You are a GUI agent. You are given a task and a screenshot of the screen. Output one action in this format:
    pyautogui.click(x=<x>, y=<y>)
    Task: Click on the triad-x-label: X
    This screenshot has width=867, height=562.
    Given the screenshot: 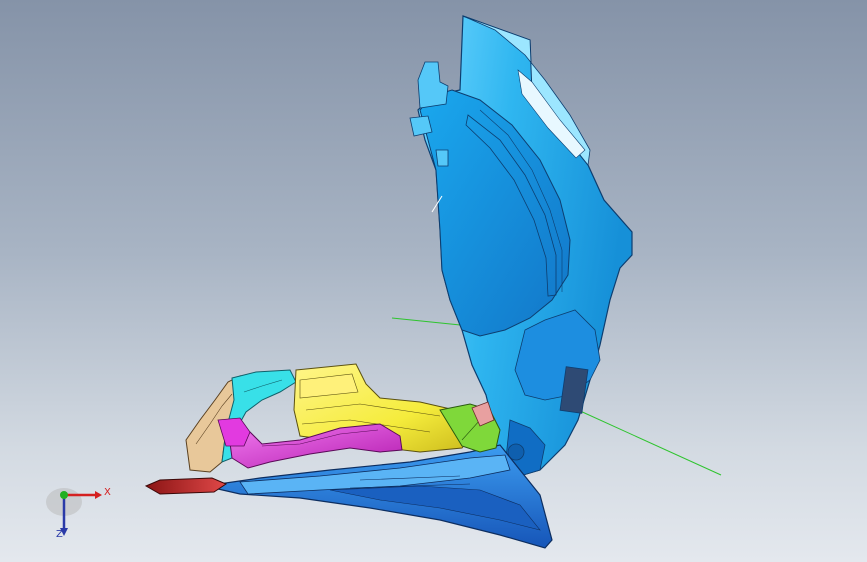 What is the action you would take?
    pyautogui.click(x=107, y=492)
    